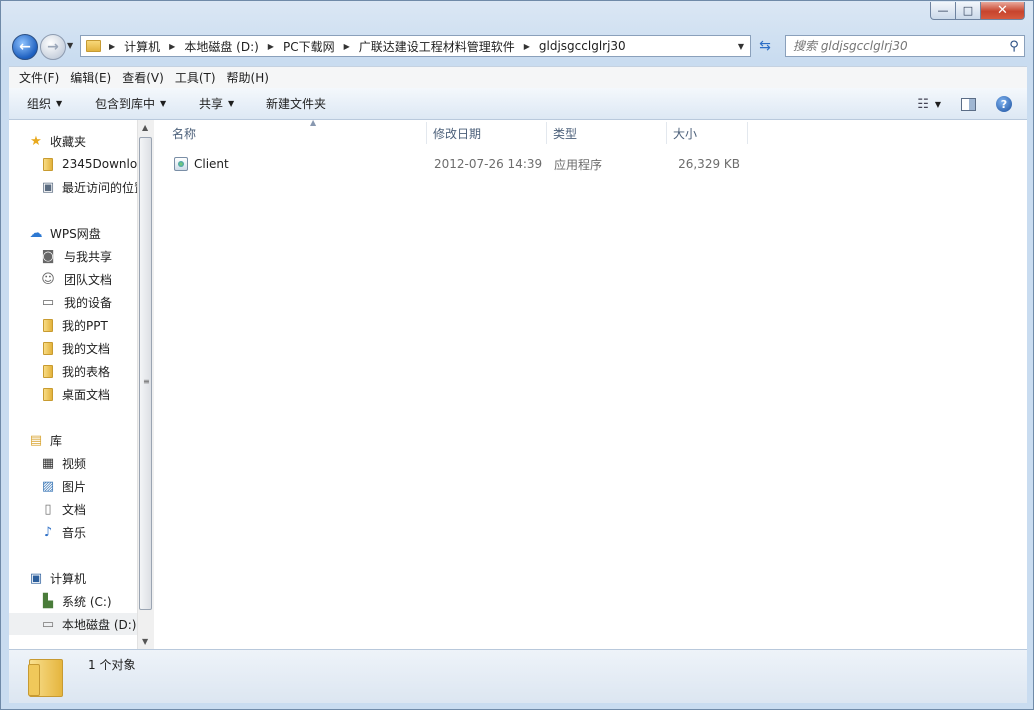  I want to click on sidebar-item-my-devices: ▭ 我的设备, so click(76, 302).